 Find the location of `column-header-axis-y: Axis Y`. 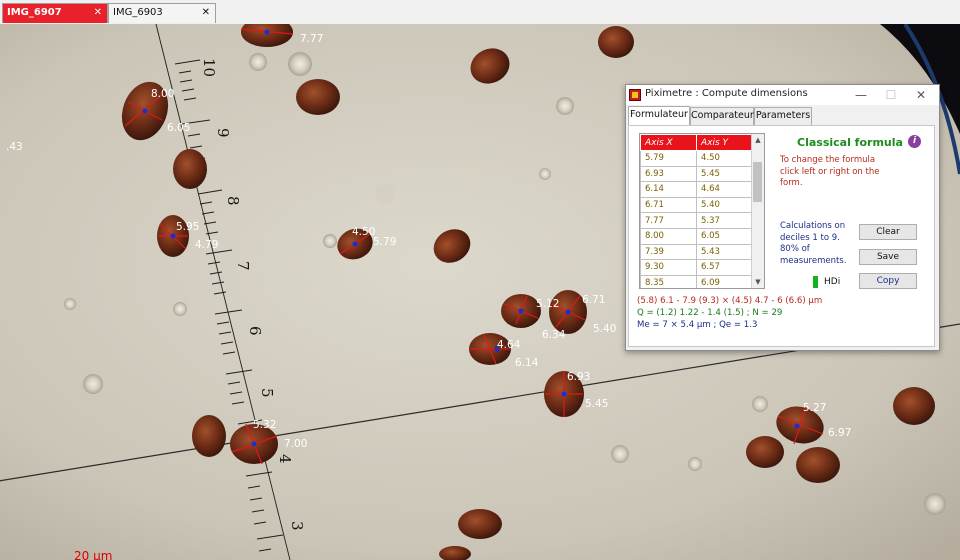

column-header-axis-y: Axis Y is located at coordinates (724, 142).